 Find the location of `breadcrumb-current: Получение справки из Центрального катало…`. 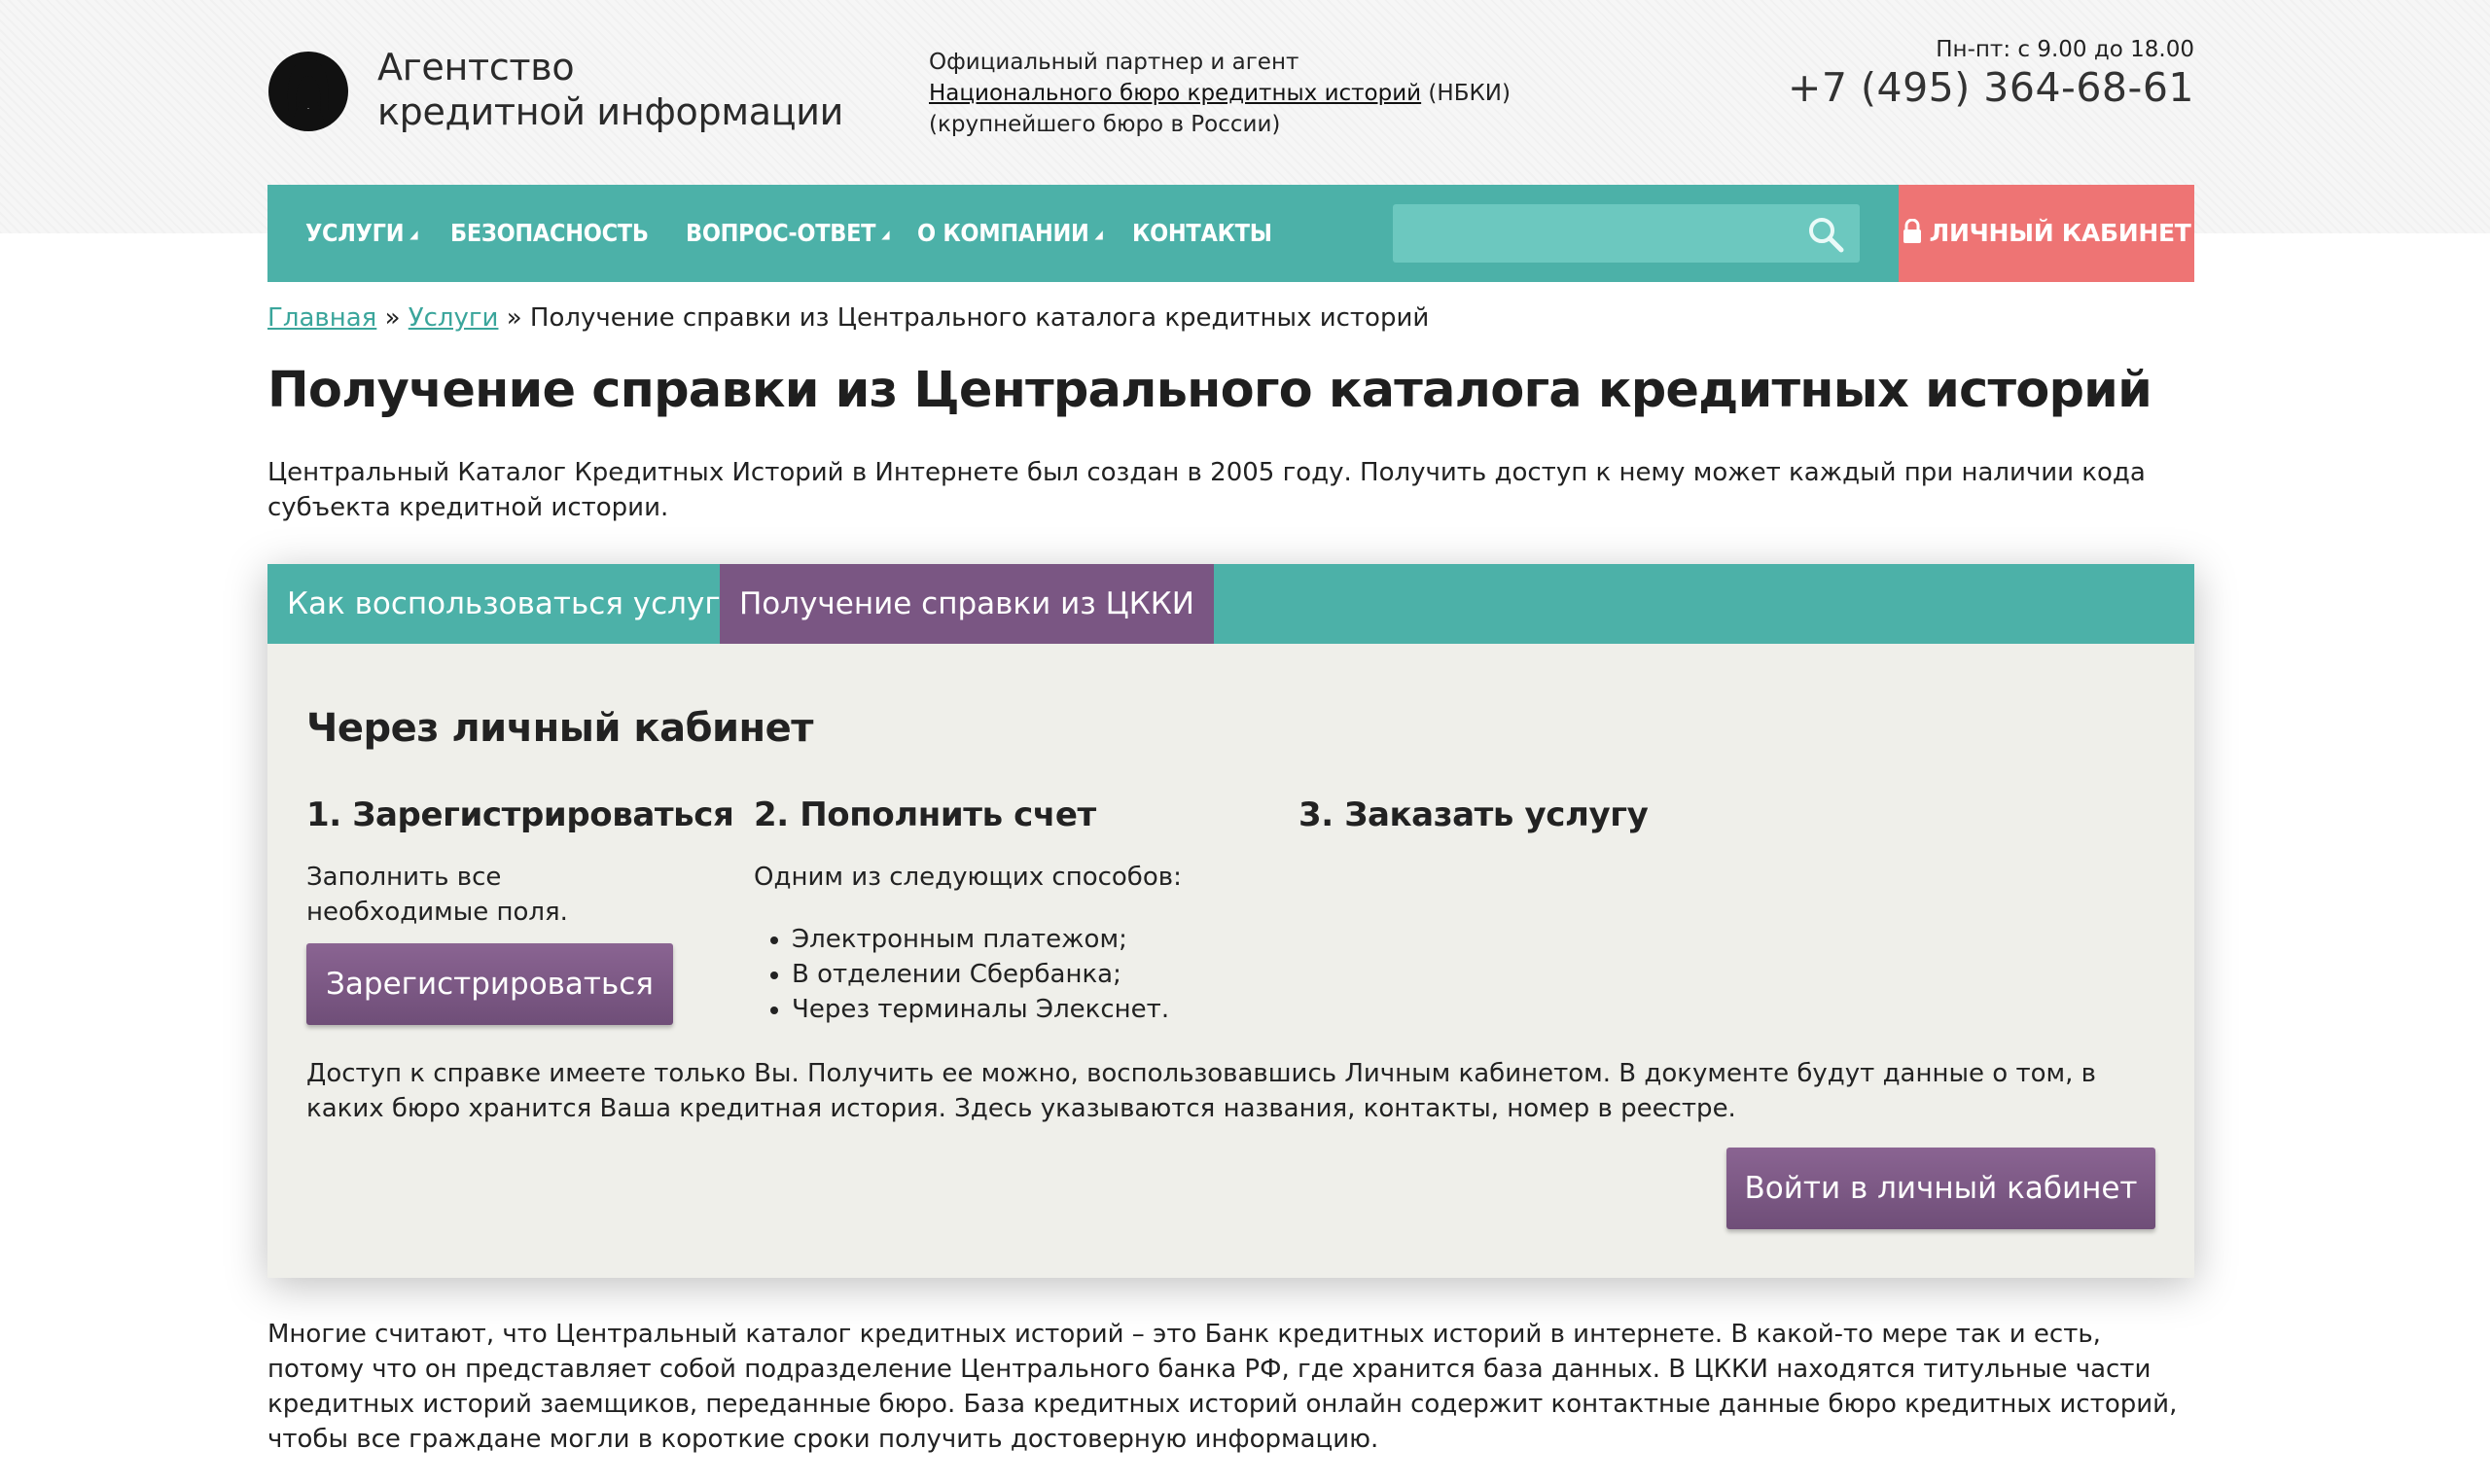

breadcrumb-current: Получение справки из Центрального катало… is located at coordinates (979, 318).